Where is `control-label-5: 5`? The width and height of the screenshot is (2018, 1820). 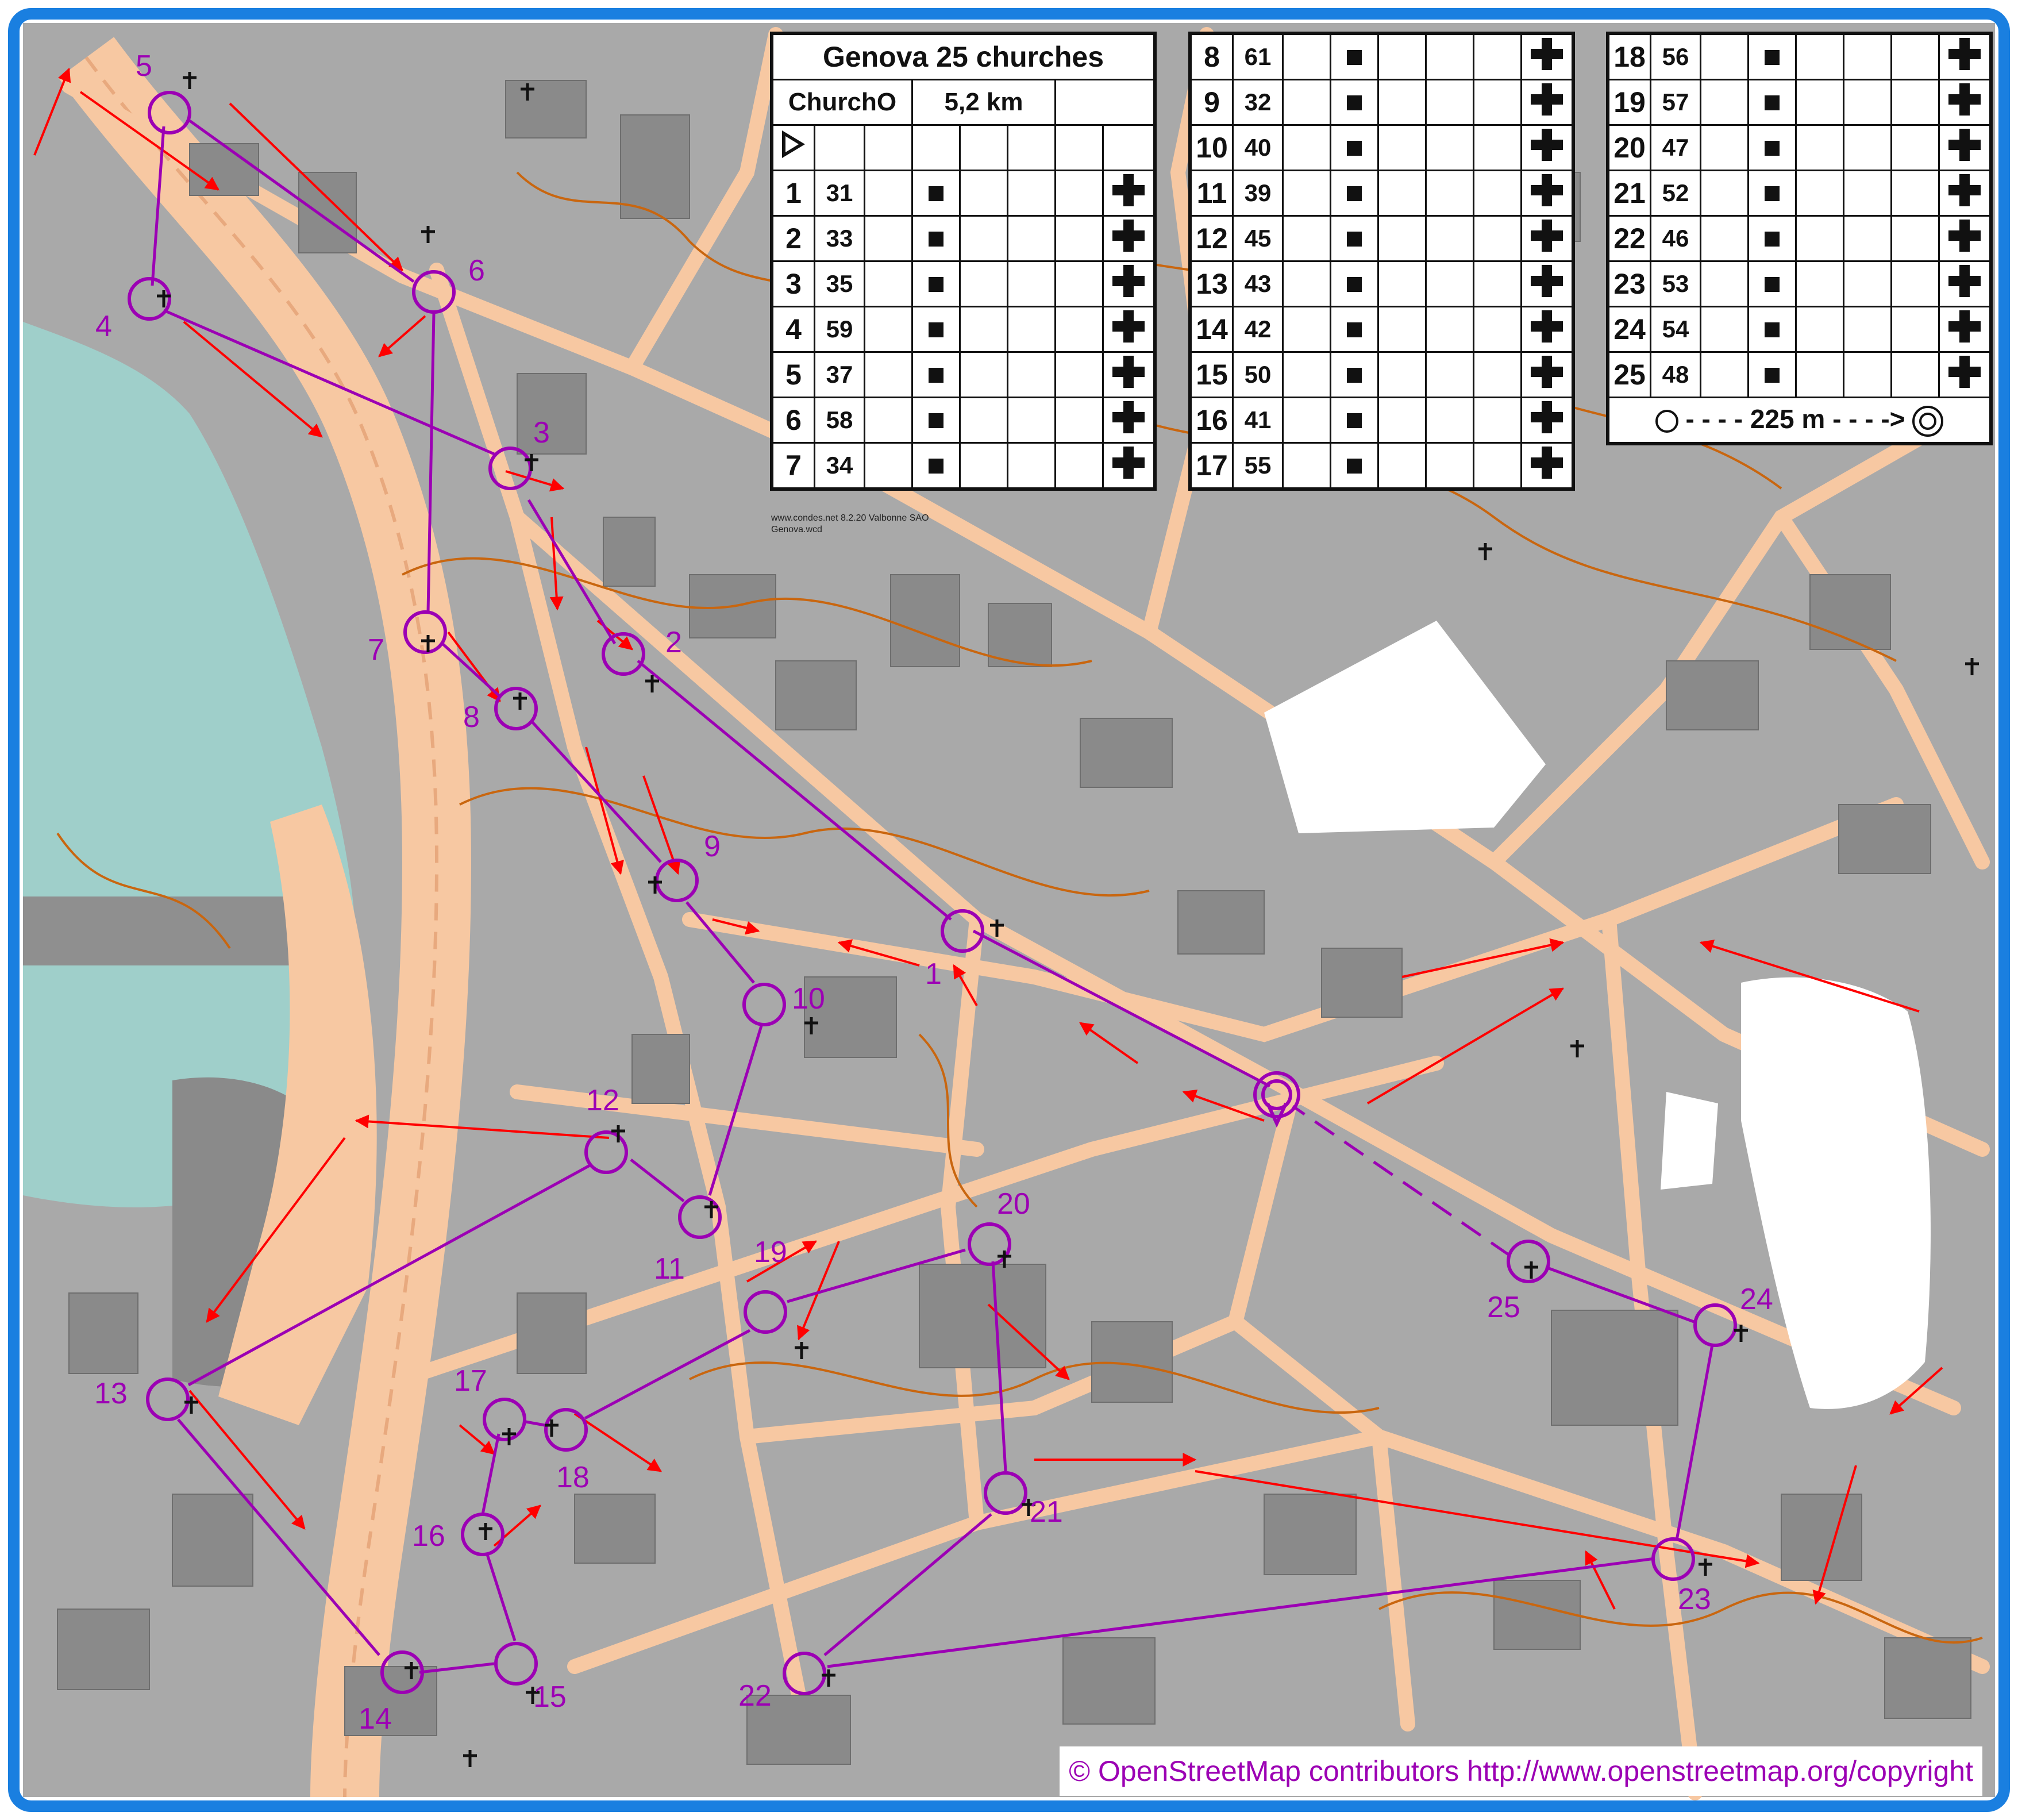 control-label-5: 5 is located at coordinates (144, 66).